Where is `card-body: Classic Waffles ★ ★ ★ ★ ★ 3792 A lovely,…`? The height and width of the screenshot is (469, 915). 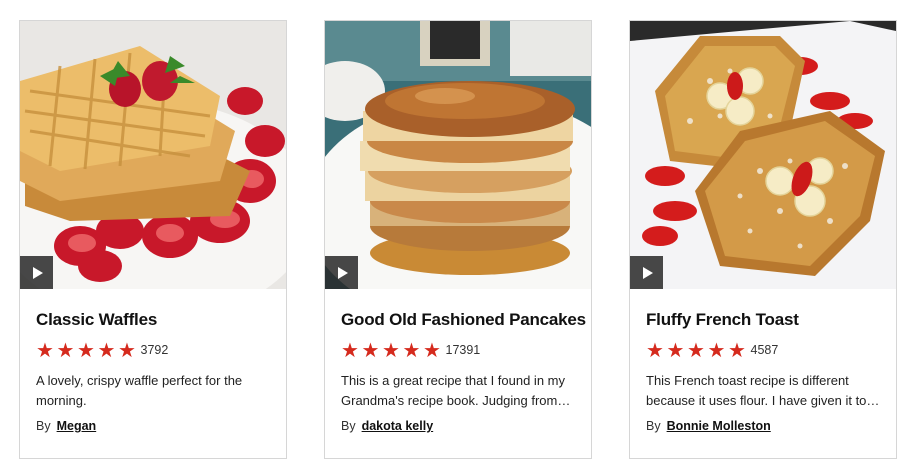 card-body: Classic Waffles ★ ★ ★ ★ ★ 3792 A lovely,… is located at coordinates (154, 361).